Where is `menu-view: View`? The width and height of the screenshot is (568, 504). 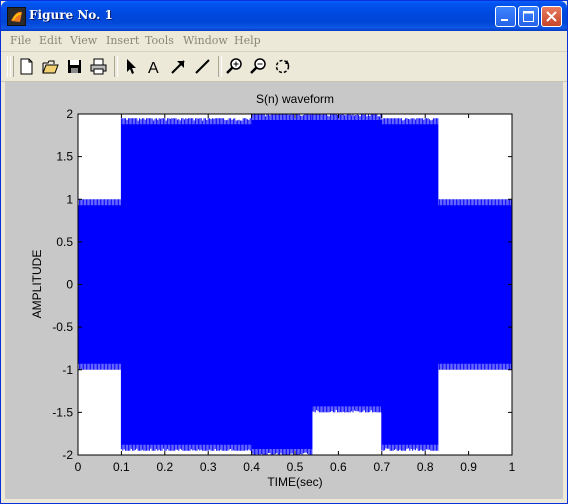 menu-view: View is located at coordinates (83, 40).